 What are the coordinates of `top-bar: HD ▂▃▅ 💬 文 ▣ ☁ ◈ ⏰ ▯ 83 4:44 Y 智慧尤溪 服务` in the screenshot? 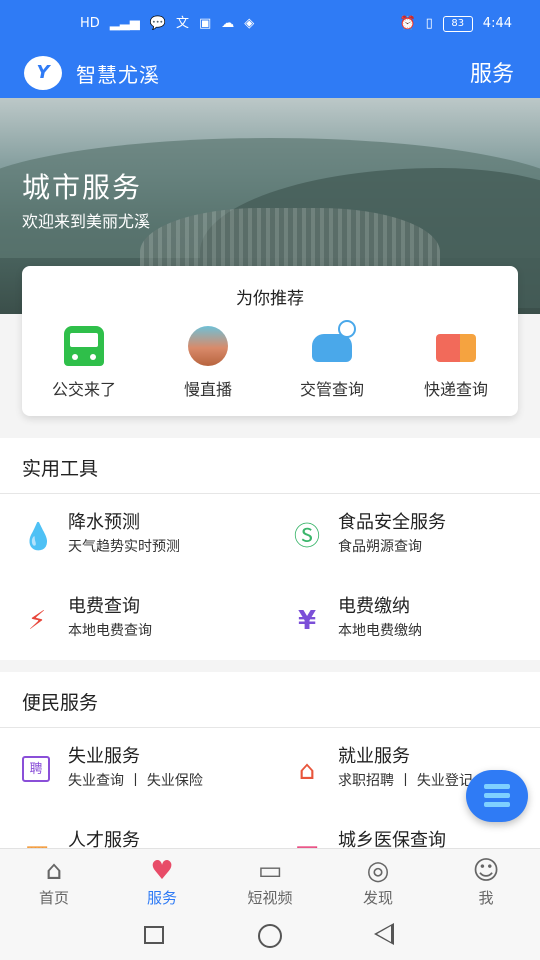 It's located at (270, 49).